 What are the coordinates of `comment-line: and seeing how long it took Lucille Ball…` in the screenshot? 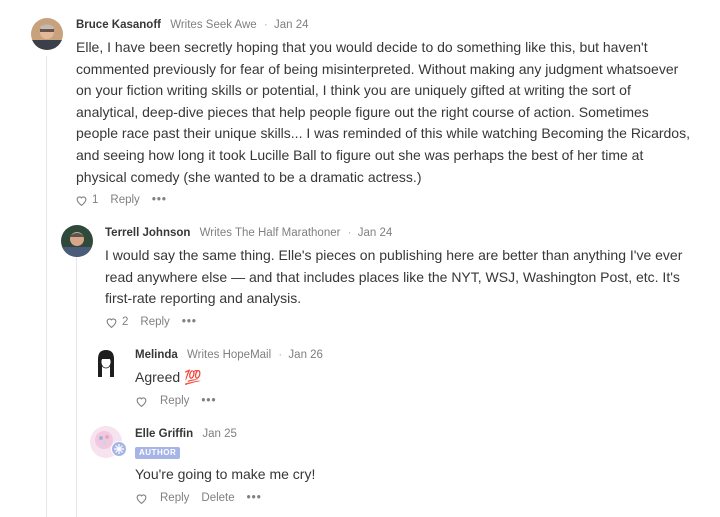 It's located at (360, 154).